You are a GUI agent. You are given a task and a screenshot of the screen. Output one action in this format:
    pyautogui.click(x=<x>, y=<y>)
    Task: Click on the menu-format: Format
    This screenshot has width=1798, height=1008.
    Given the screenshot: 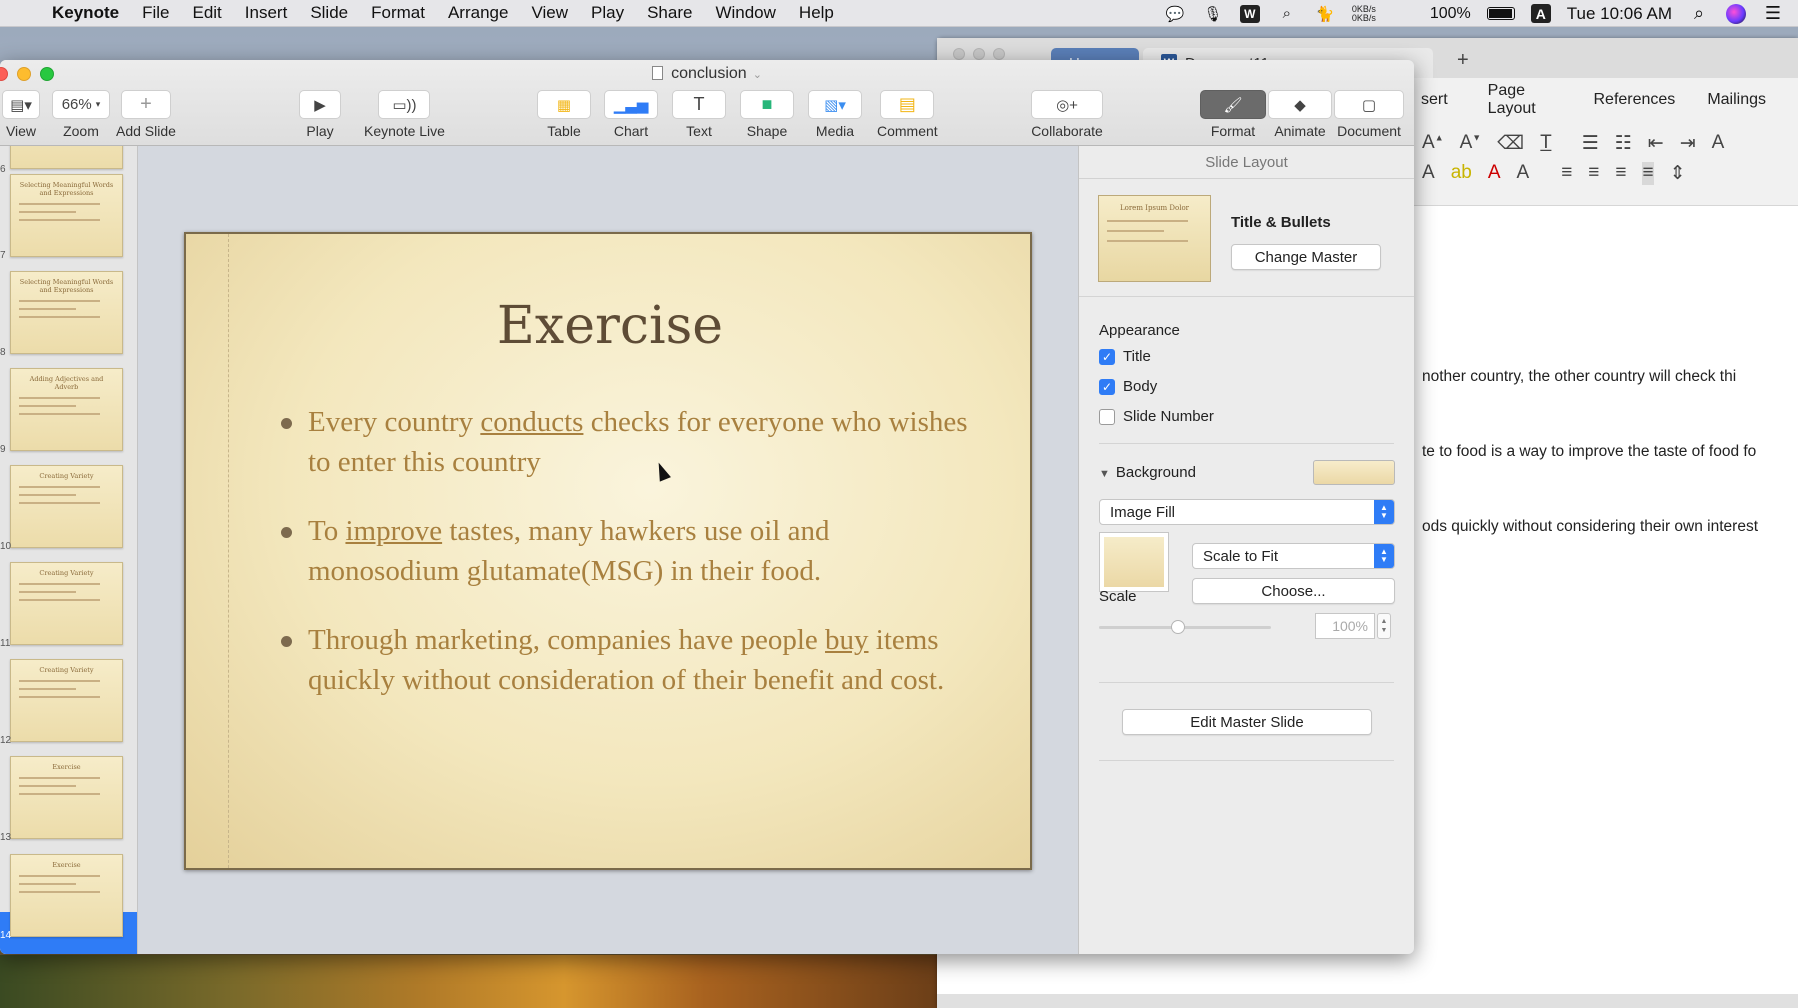 What is the action you would take?
    pyautogui.click(x=398, y=13)
    